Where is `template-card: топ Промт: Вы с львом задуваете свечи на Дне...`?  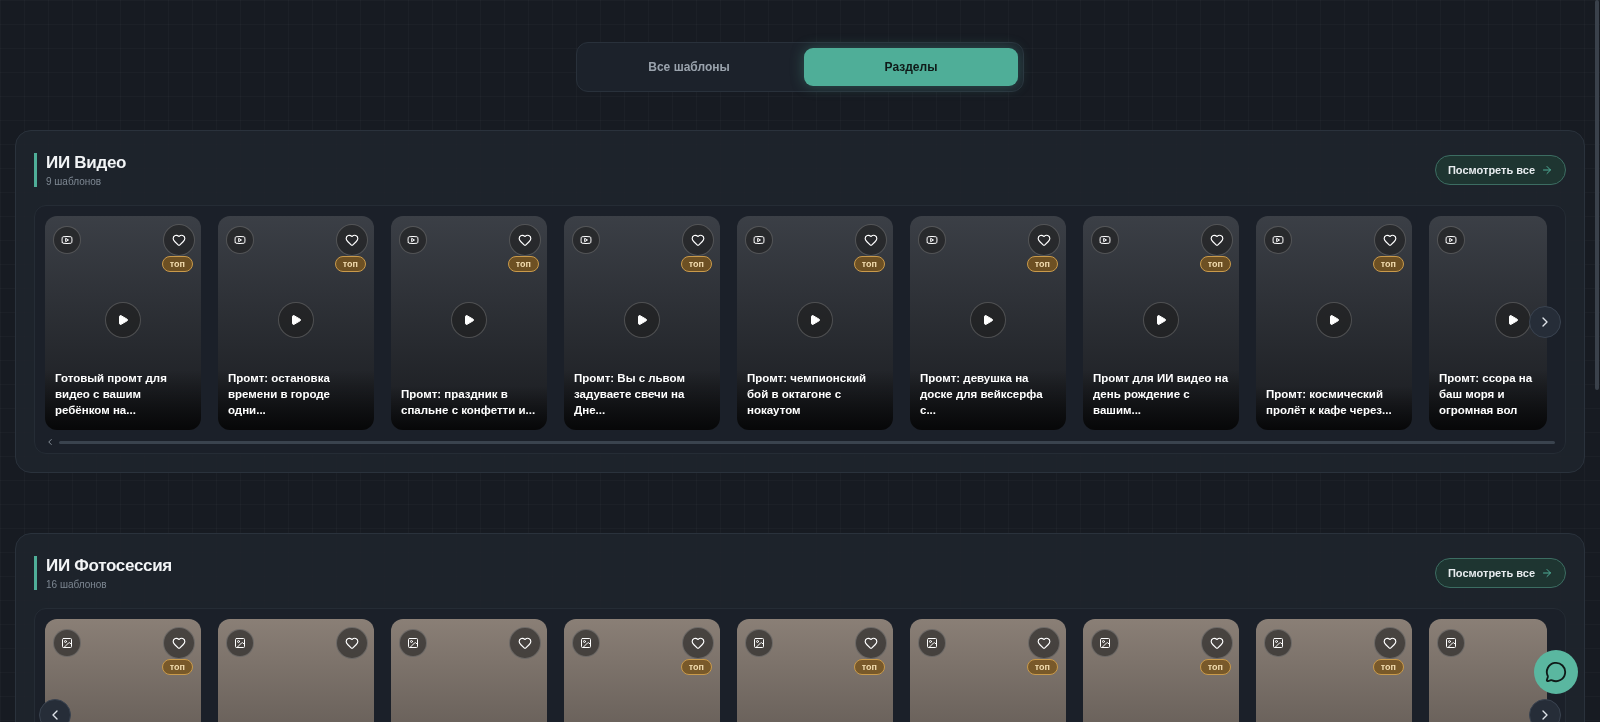
template-card: топ Промт: Вы с львом задуваете свечи на Дне... is located at coordinates (642, 323).